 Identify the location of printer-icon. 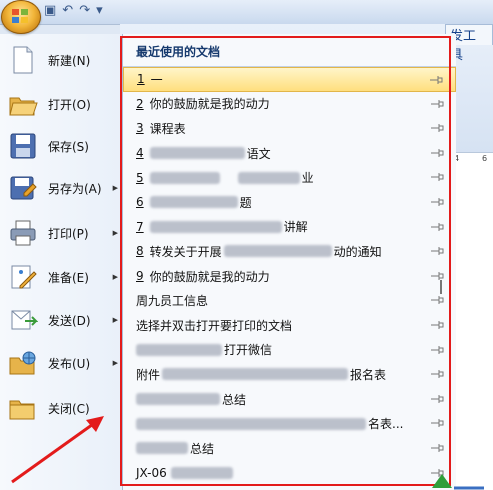
(23, 233).